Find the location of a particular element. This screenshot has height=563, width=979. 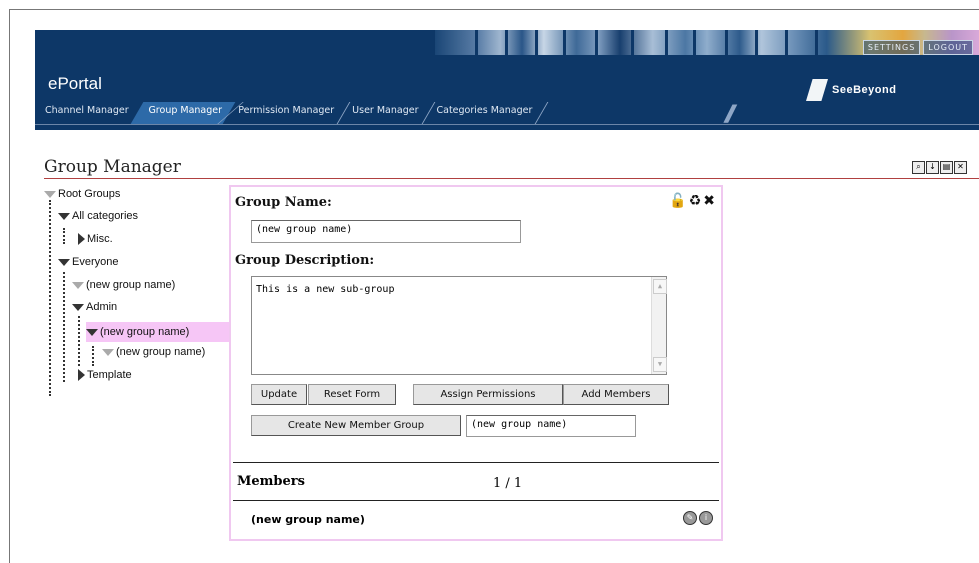

logo-mark-icon is located at coordinates (817, 90).